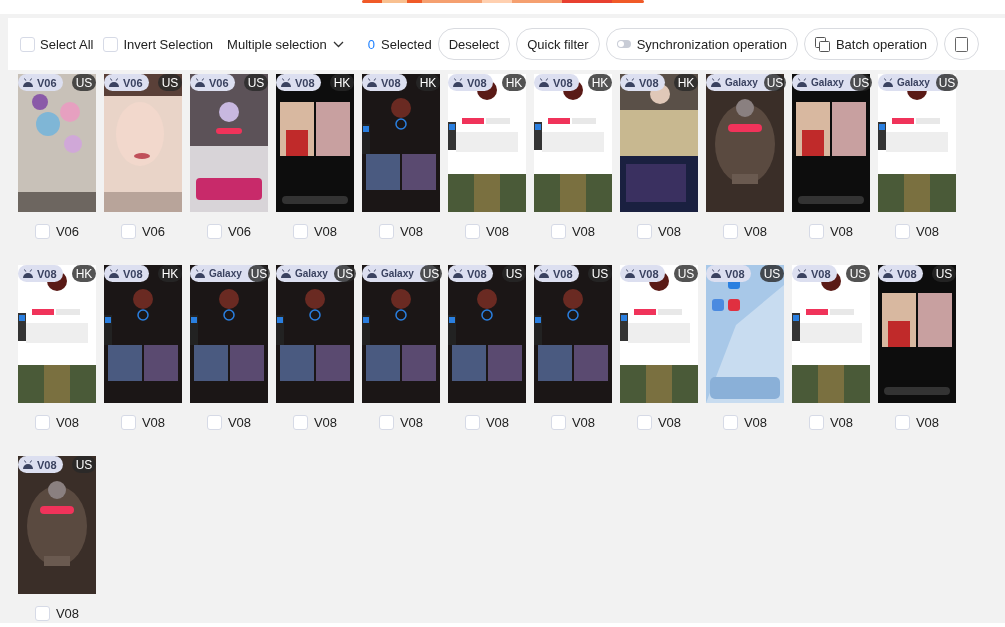  I want to click on toolbar-button: Synchronization operation, so click(701, 44).